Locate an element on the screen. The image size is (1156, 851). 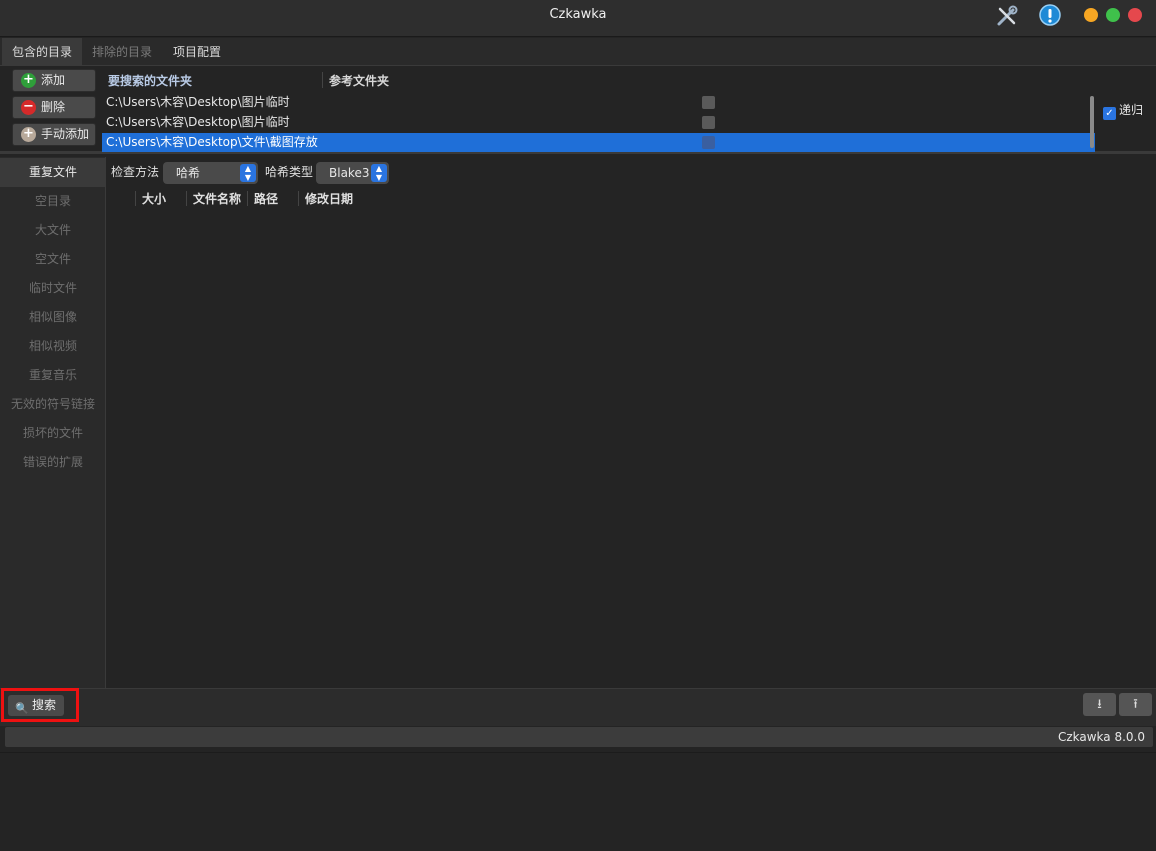
remove-dir-label: 删除 is located at coordinates (53, 107).